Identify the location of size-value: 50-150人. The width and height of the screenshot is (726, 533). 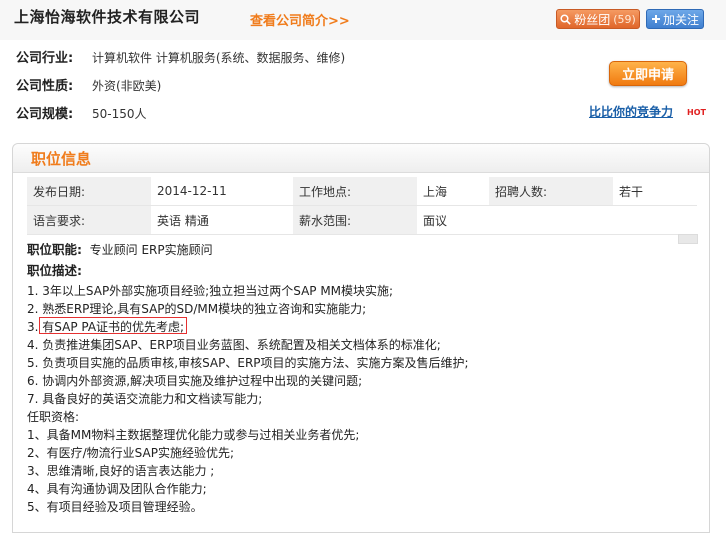
(119, 114).